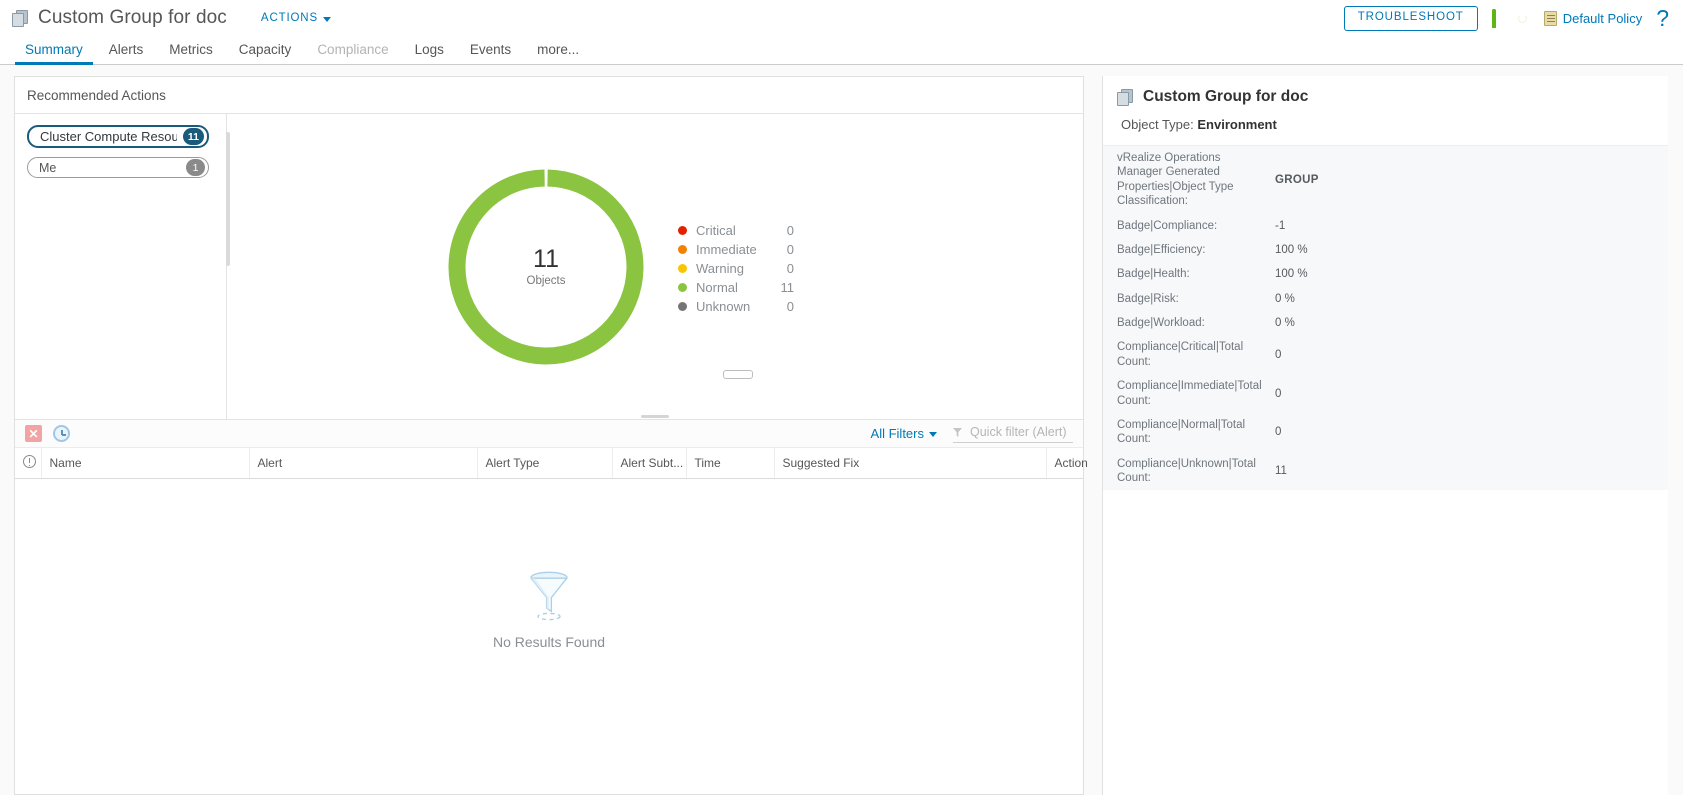  I want to click on column-header-time: Time, so click(730, 463).